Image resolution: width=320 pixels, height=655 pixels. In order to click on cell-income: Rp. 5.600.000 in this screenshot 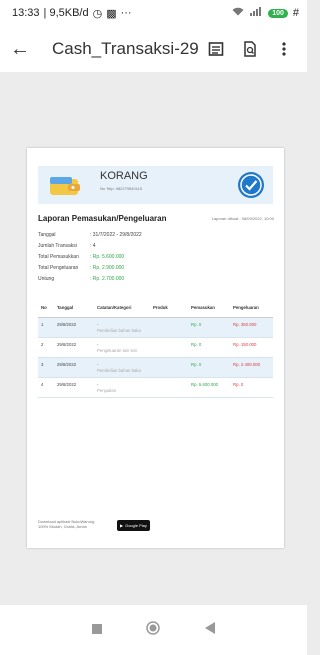, I will do `click(209, 387)`.